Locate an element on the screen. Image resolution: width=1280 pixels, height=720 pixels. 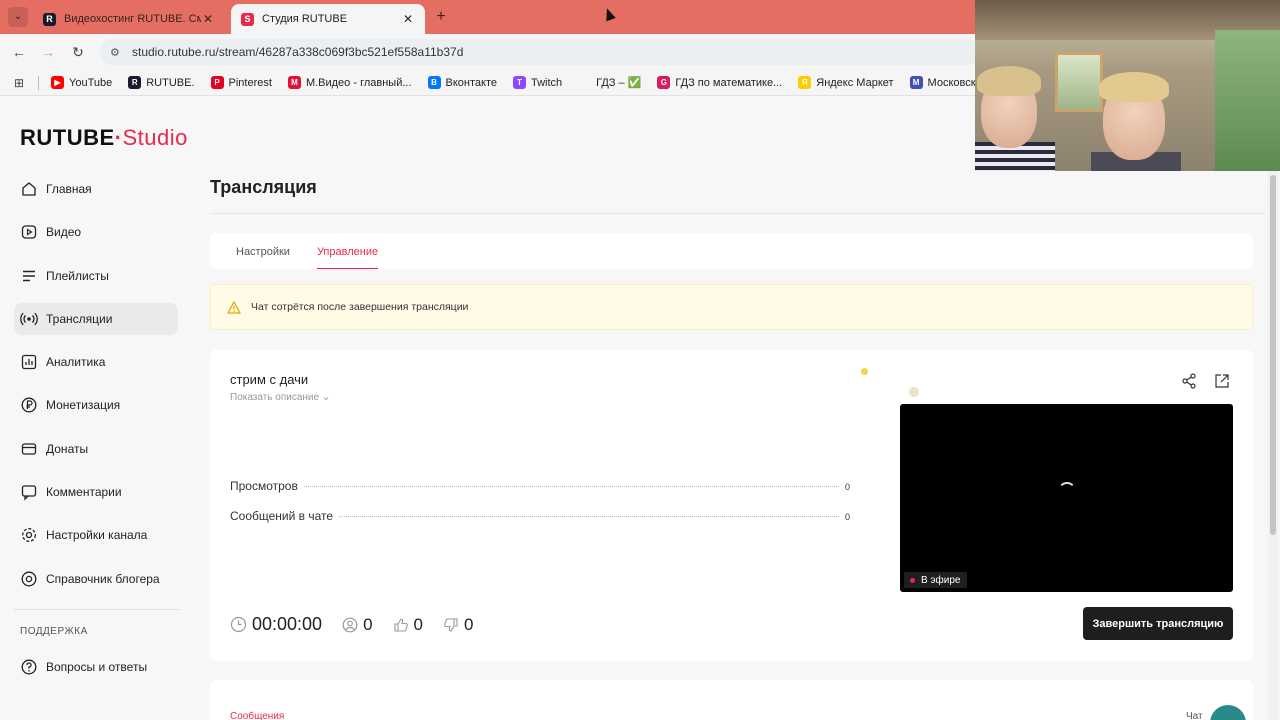
warning-icon is located at coordinates (234, 307).